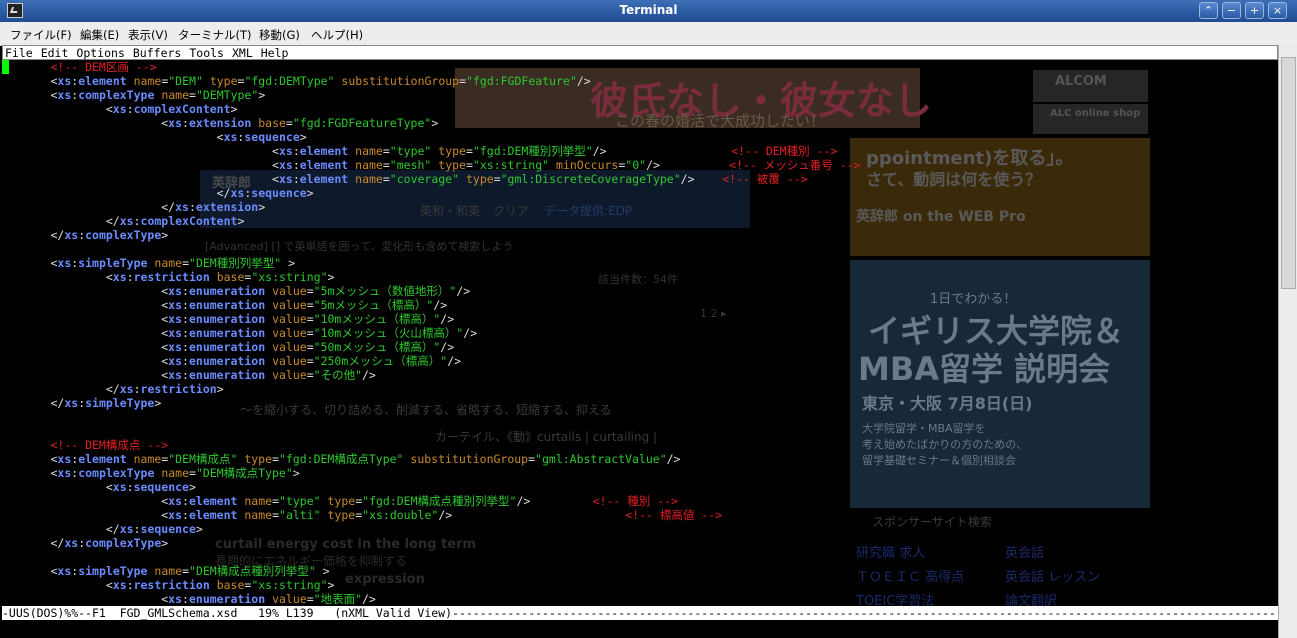  I want to click on code-line: </xs:complexType>, so click(85, 543).